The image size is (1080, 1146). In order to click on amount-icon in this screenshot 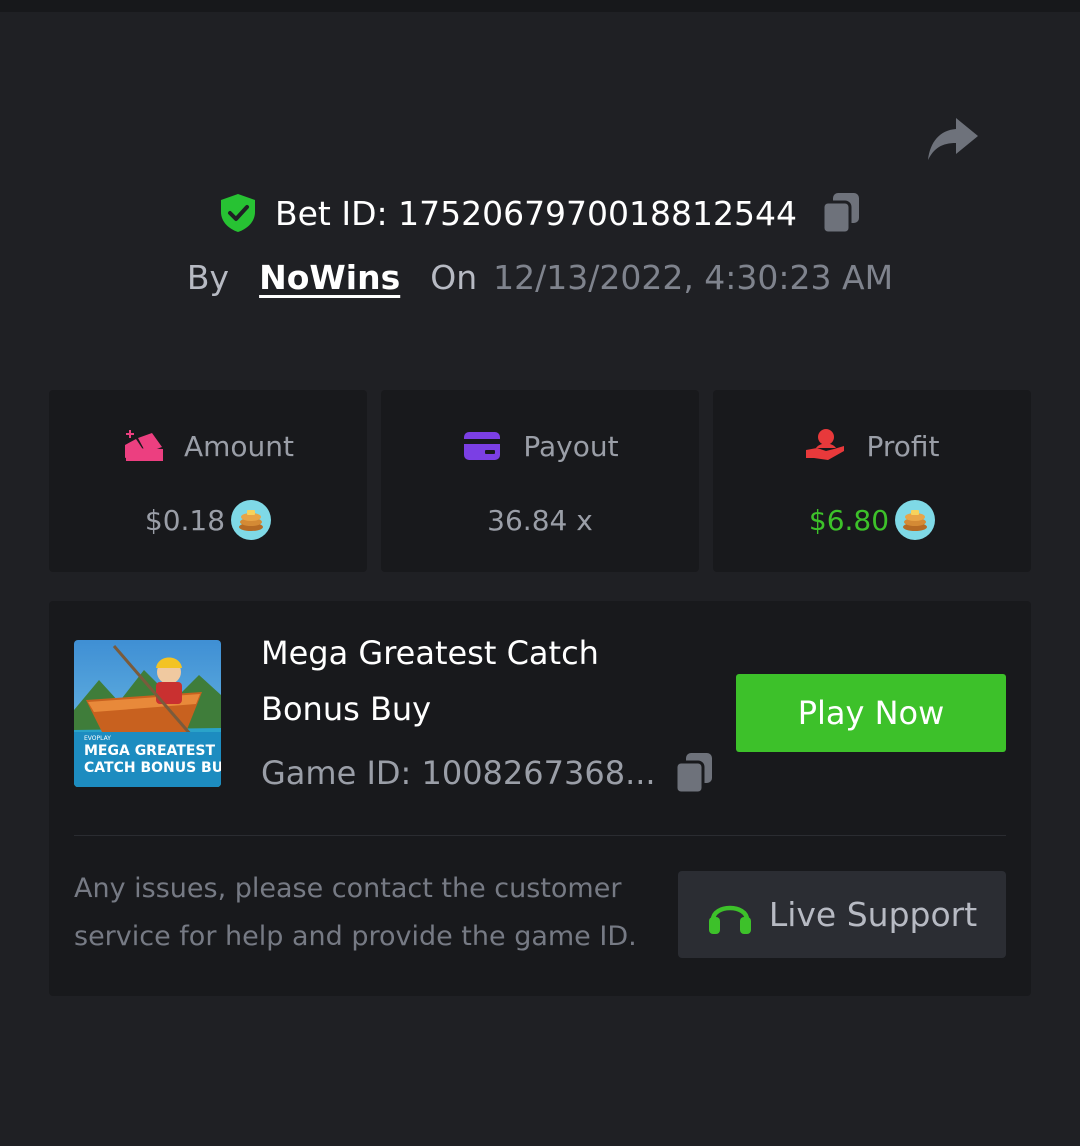, I will do `click(143, 445)`.